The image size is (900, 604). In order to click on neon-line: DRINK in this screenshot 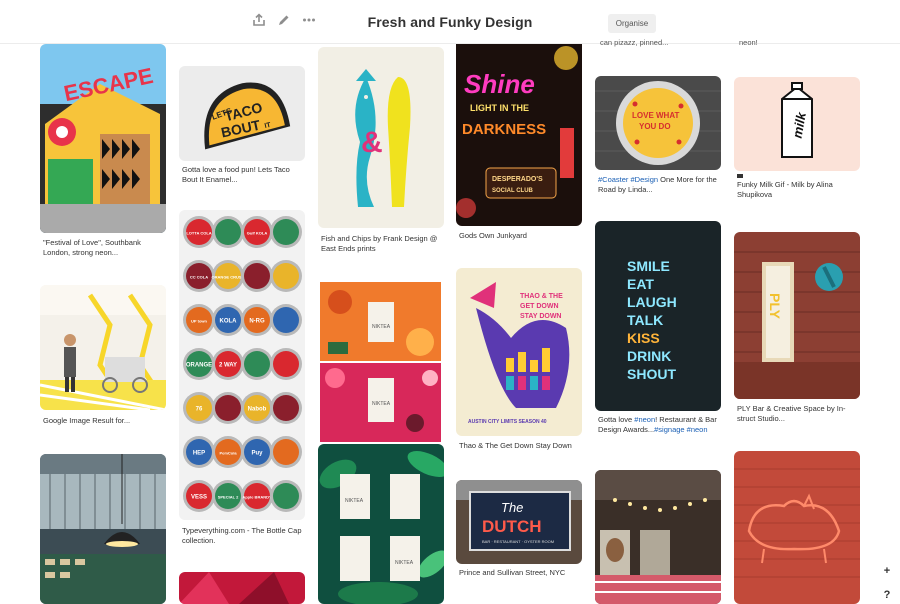, I will do `click(649, 356)`.